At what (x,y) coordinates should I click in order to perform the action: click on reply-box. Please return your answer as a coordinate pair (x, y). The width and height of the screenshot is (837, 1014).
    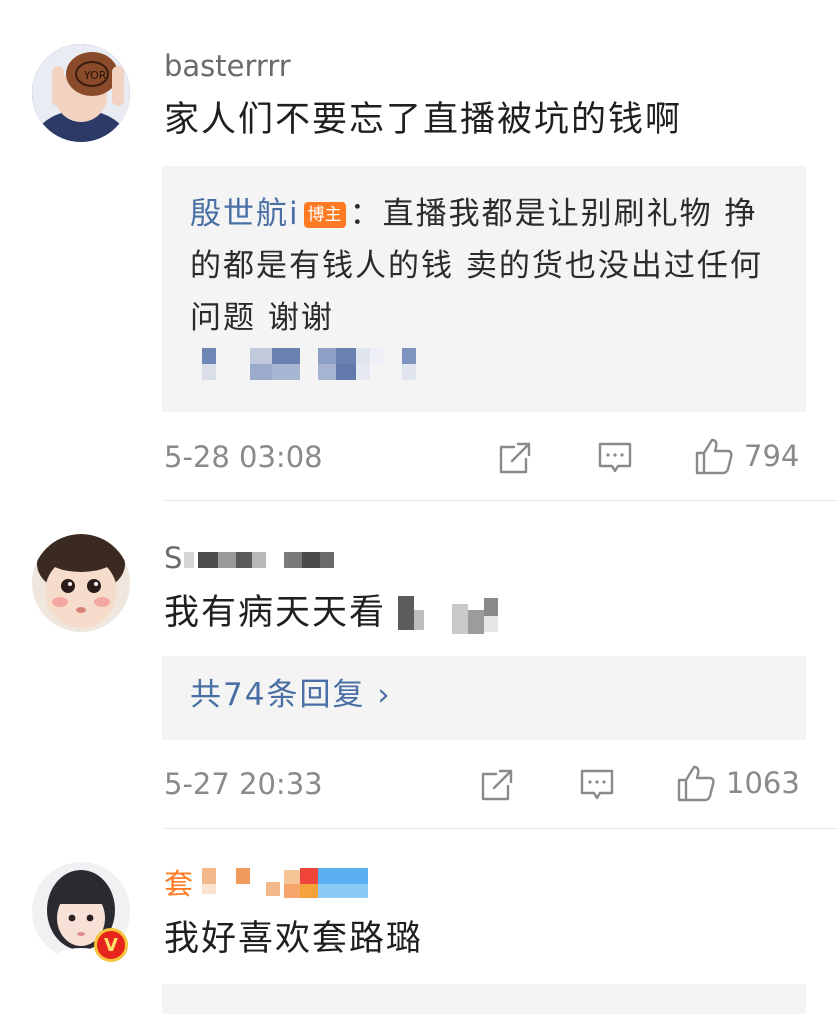
    Looking at the image, I should click on (484, 999).